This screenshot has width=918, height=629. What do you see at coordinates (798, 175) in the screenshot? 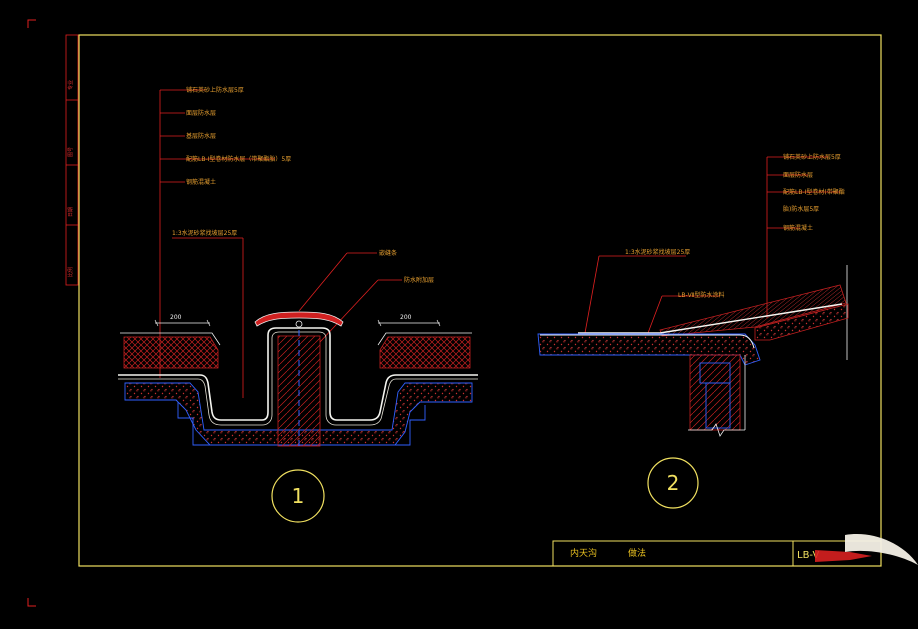
I see `detail2-label-1: 面层防水层` at bounding box center [798, 175].